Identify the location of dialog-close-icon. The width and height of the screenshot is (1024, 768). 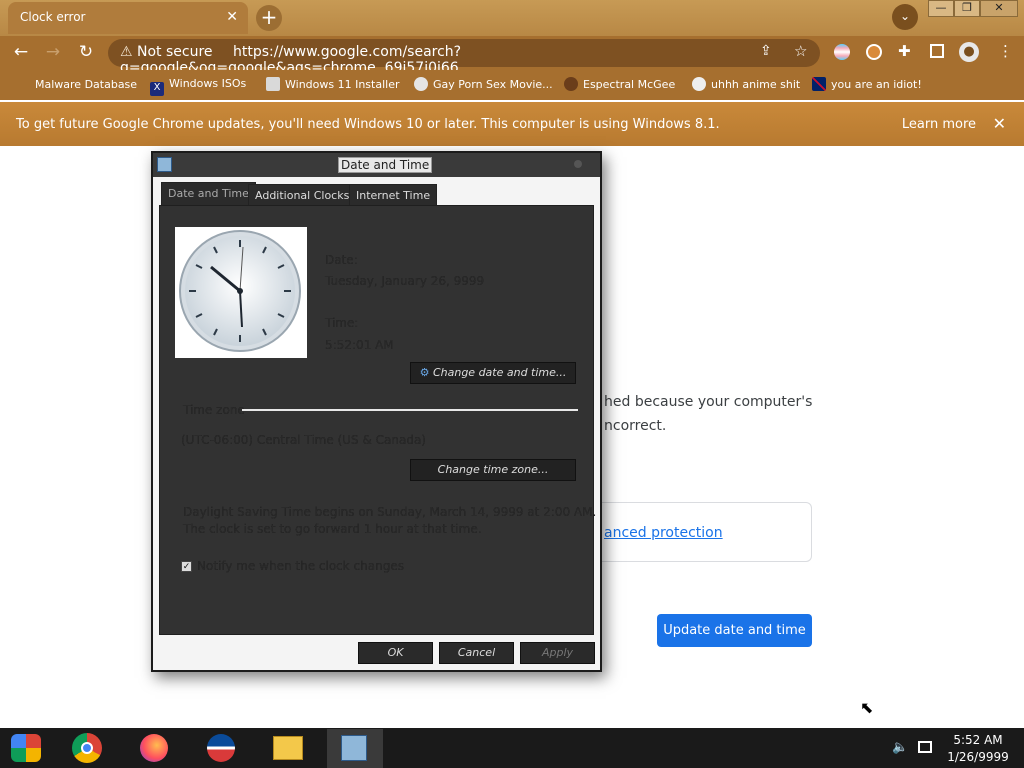
(578, 164).